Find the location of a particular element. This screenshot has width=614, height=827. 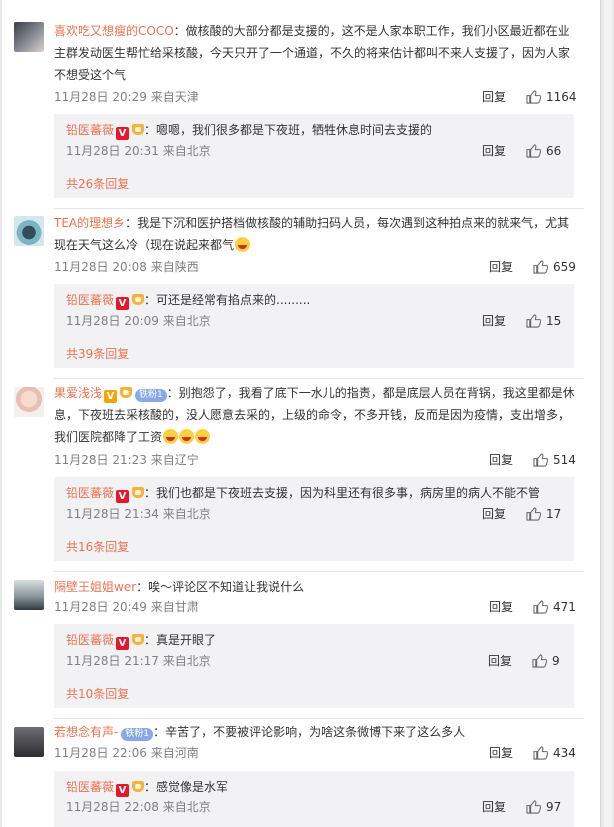

comment-meta: 11月28日 20:49 来自甘肃 is located at coordinates (126, 607).